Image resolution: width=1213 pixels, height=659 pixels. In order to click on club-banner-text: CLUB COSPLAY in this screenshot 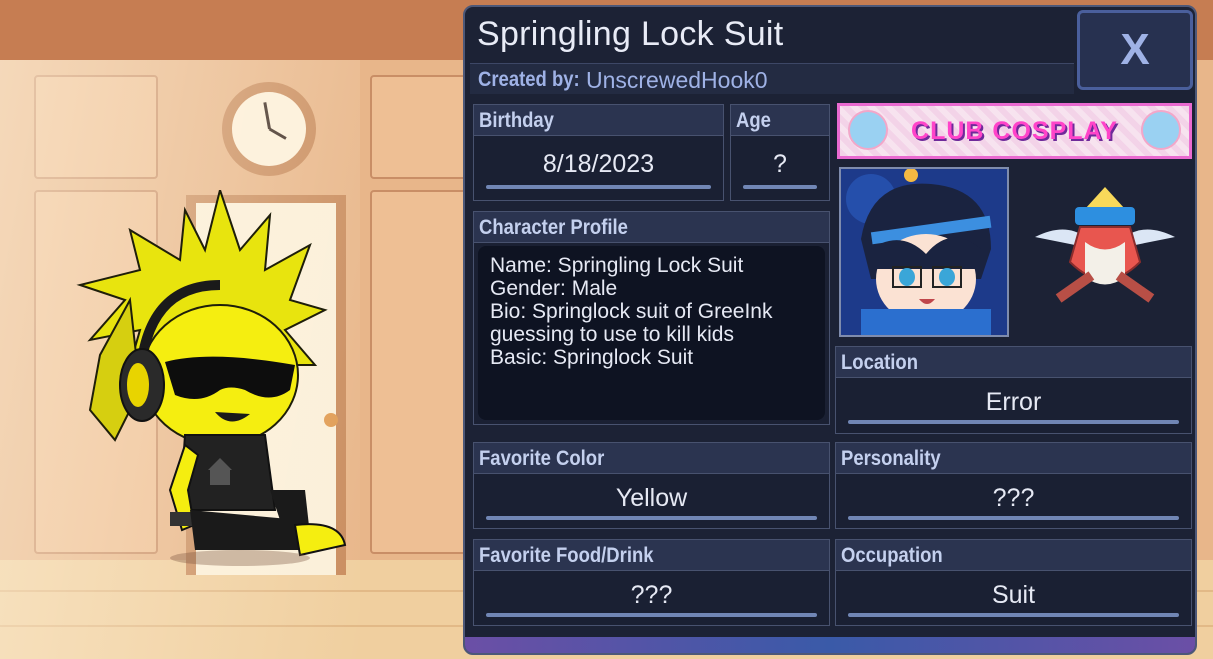, I will do `click(1014, 130)`.